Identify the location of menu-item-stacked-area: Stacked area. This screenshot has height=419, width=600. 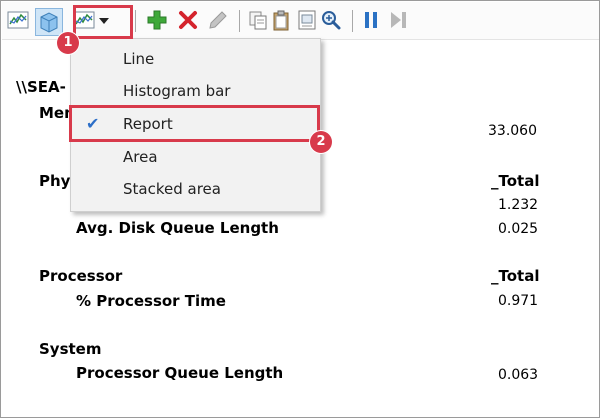
(195, 190).